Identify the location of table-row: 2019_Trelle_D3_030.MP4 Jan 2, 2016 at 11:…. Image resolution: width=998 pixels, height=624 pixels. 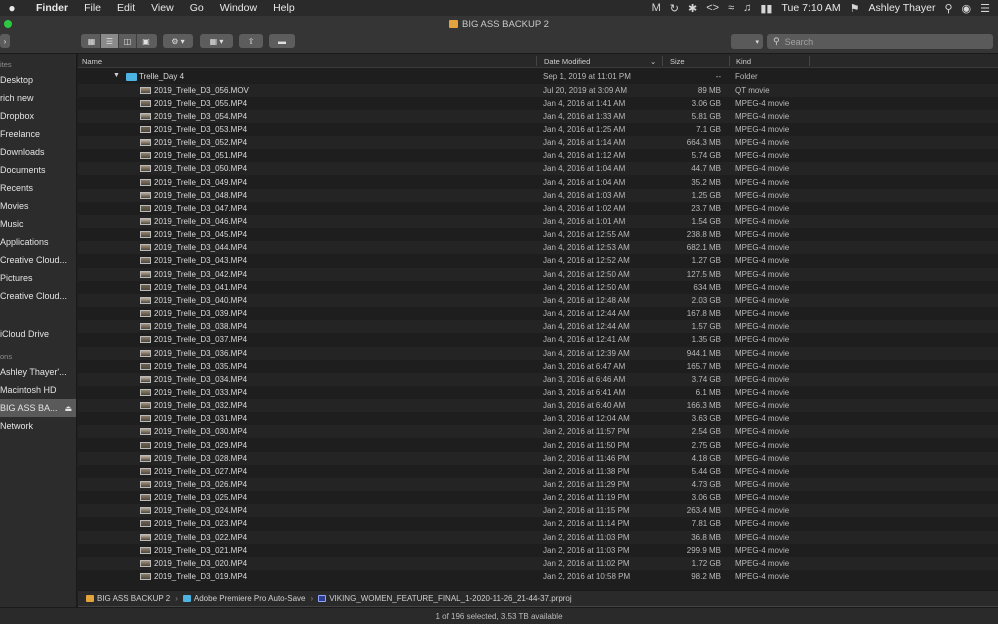
(538, 432).